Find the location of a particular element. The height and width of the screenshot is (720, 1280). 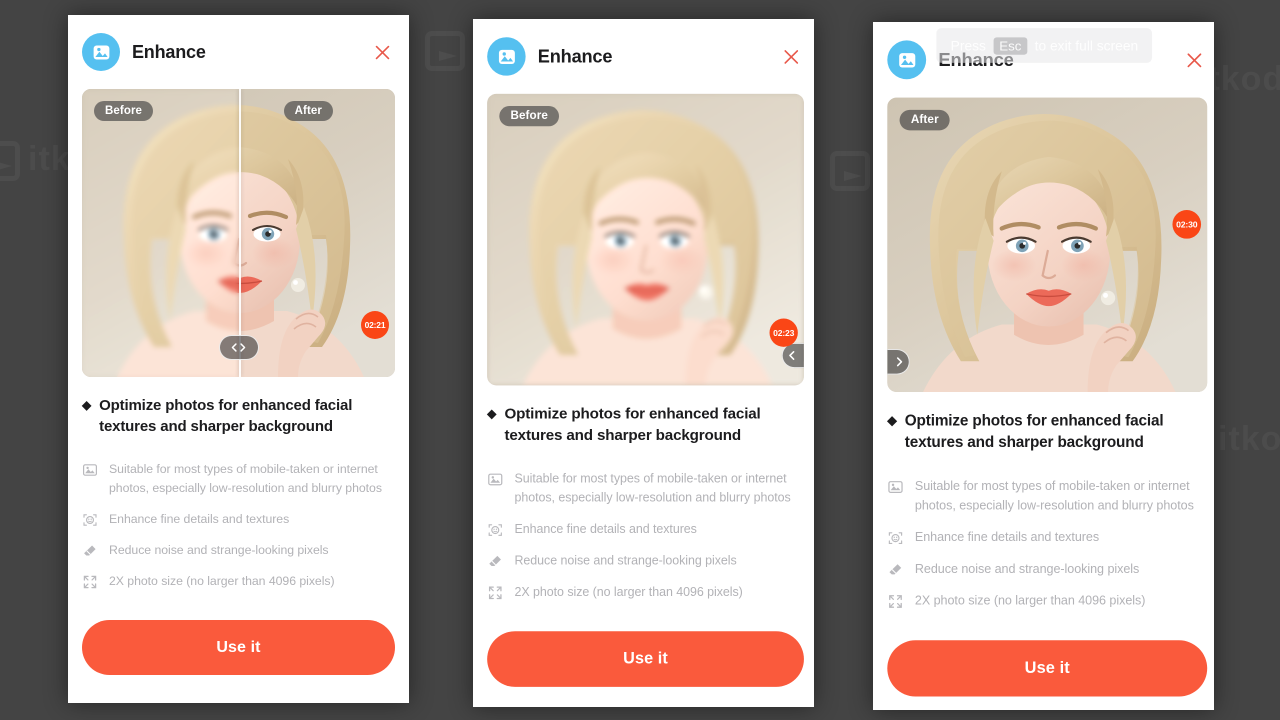

tooltip-prefix: Press is located at coordinates (968, 45).